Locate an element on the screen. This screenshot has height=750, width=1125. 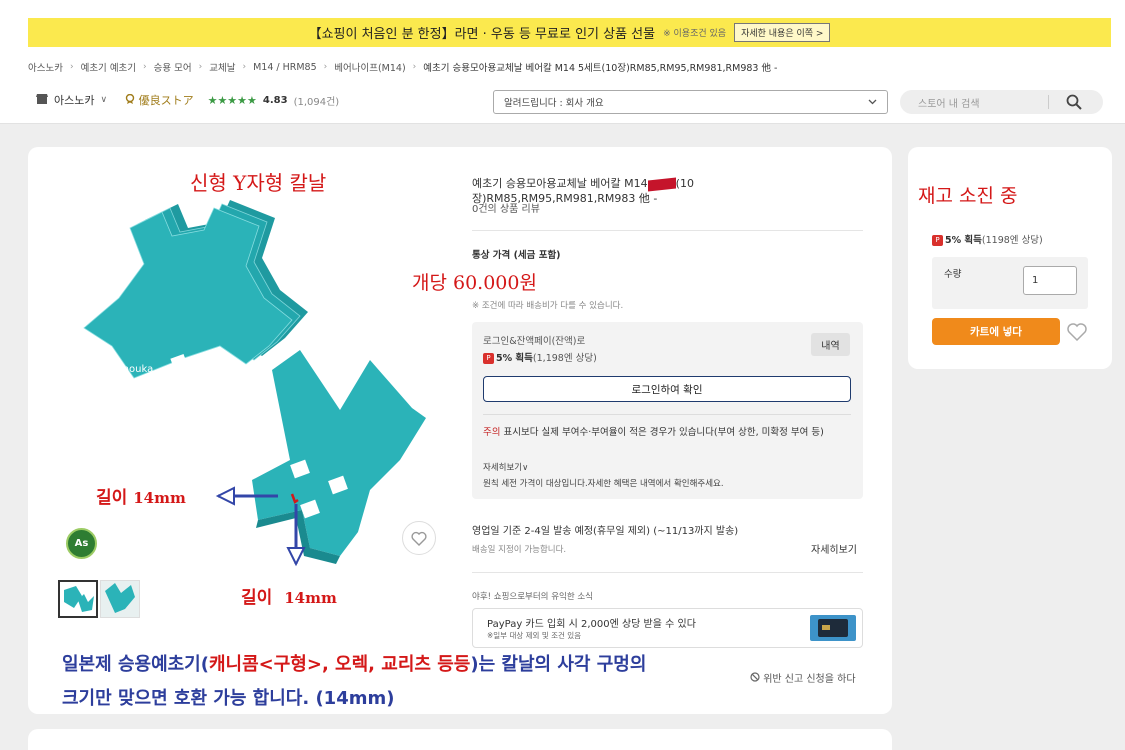
length-label-vertical: 길이 14mm is located at coordinates (289, 595).